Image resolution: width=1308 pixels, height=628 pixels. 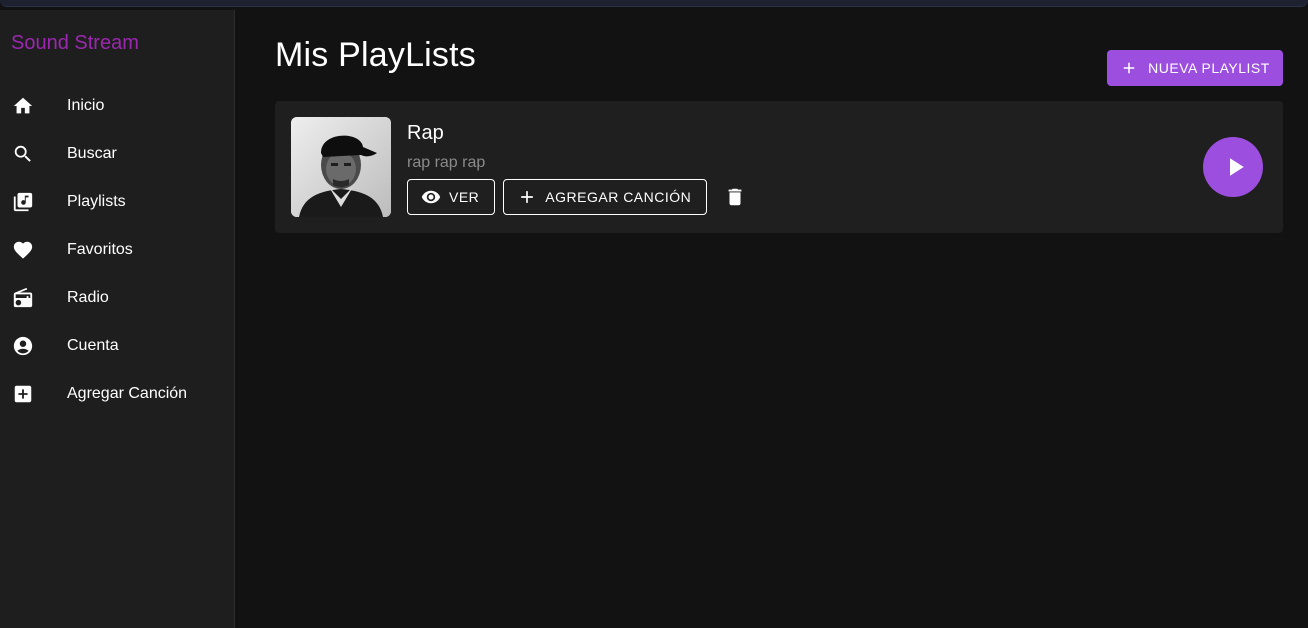 I want to click on view-playlist-button: VER, so click(x=451, y=197).